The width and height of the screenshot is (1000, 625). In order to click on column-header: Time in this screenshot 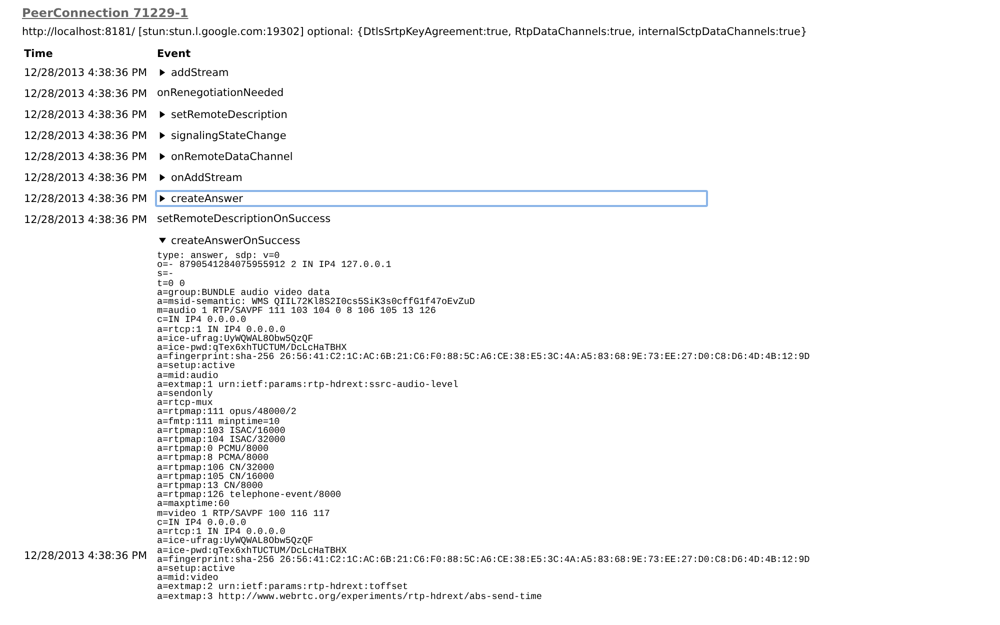, I will do `click(38, 55)`.